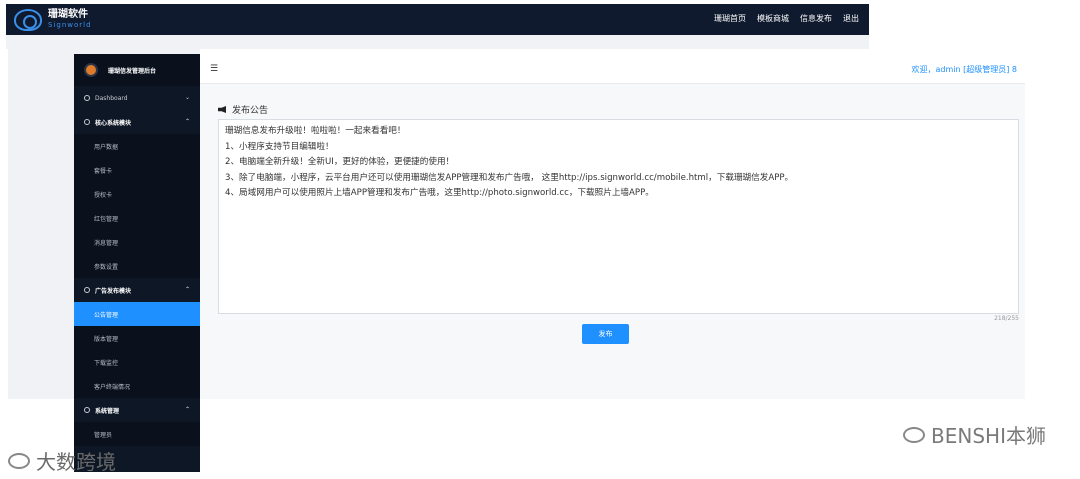 Image resolution: width=1080 pixels, height=479 pixels. What do you see at coordinates (730, 18) in the screenshot?
I see `nav-link-home: 珊瑚首页` at bounding box center [730, 18].